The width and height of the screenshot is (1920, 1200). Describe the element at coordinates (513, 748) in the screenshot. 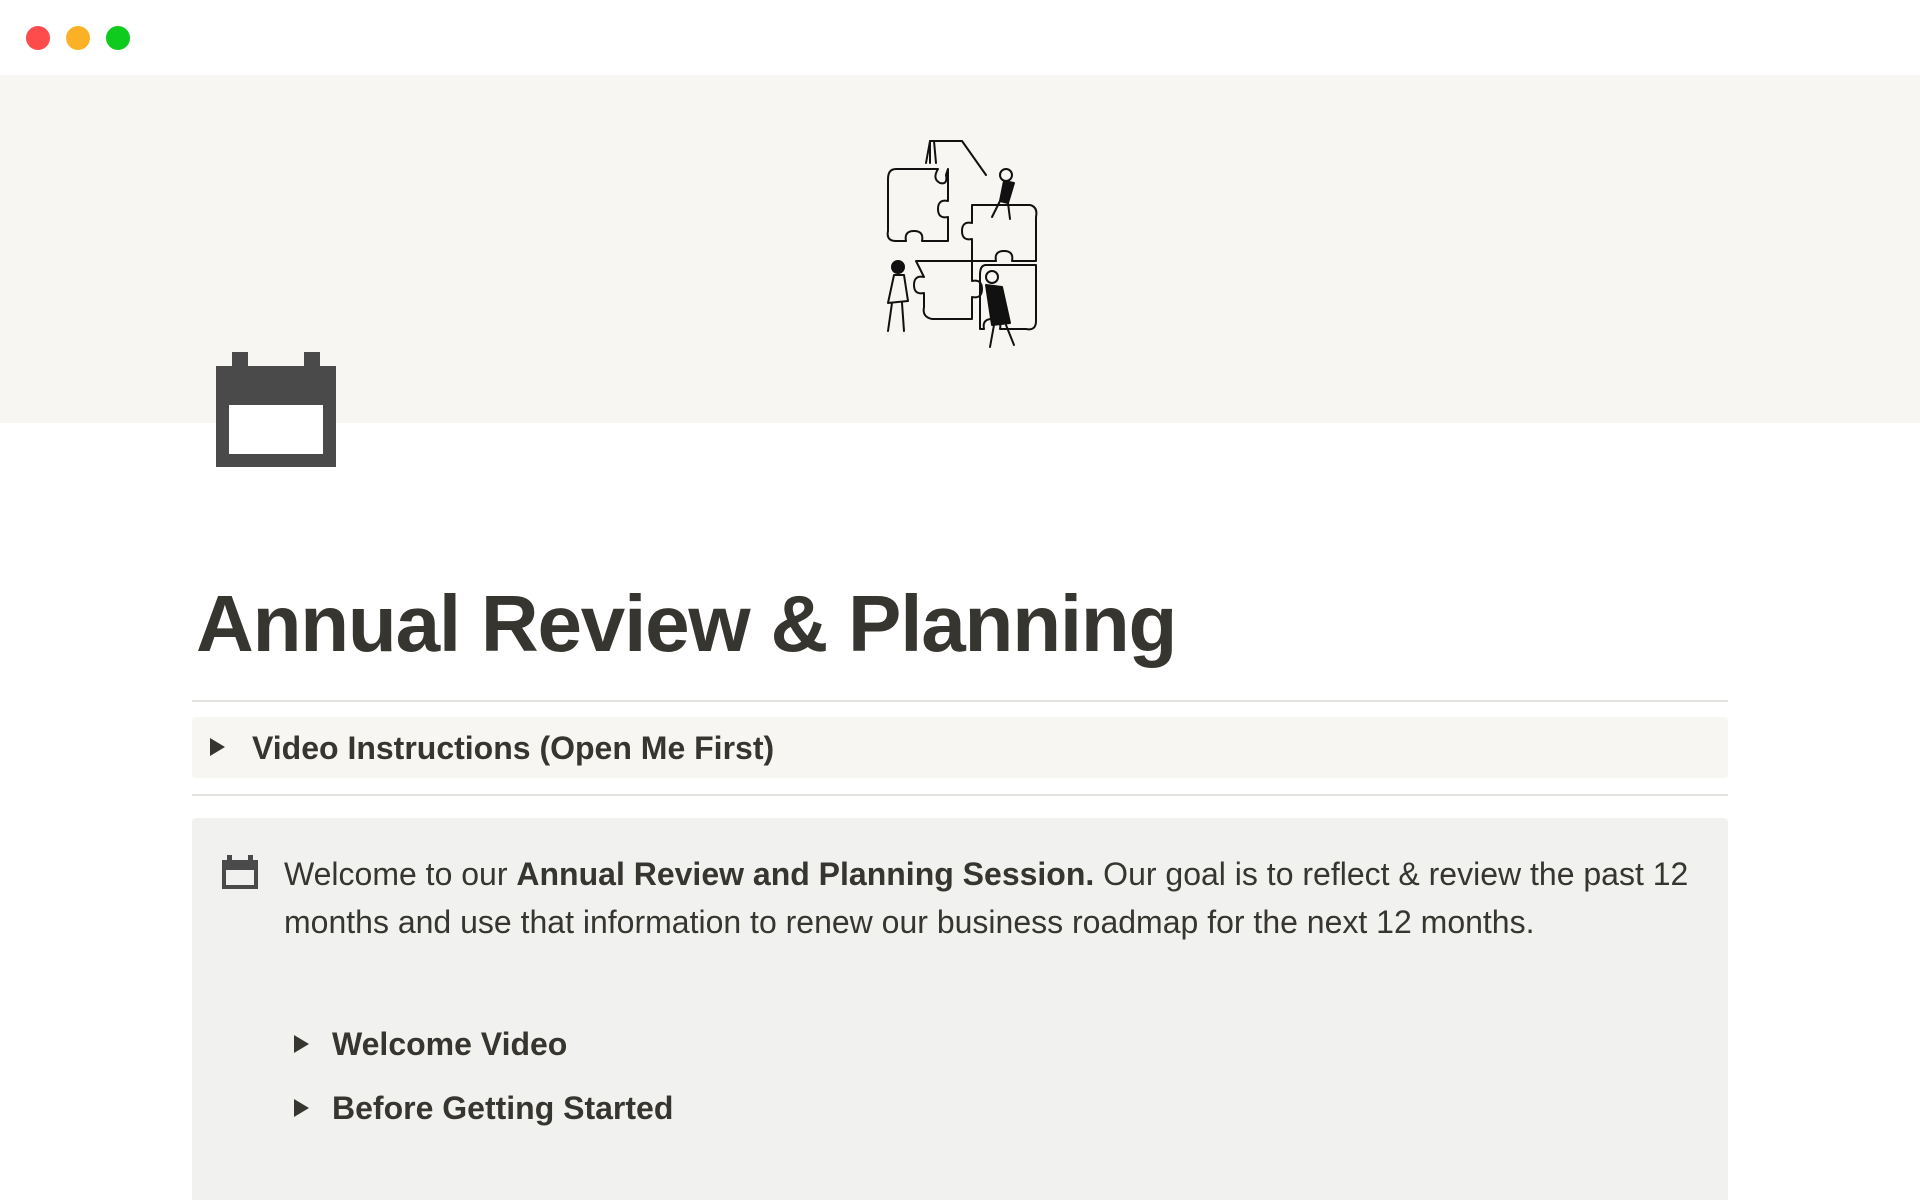

I see `toggle-label: Video Instructions (Open Me First)` at that location.